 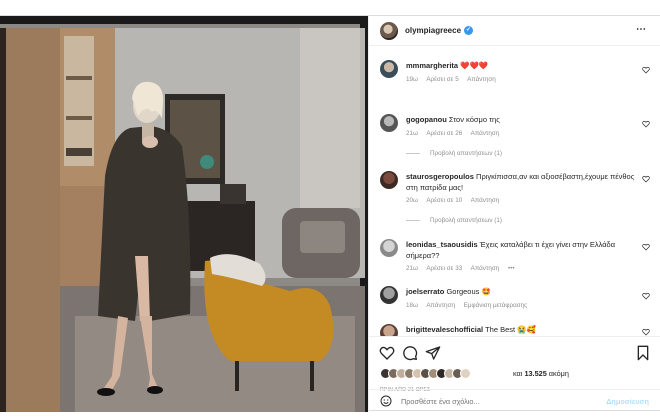 I want to click on add-comment-bar: Δημοσίευση, so click(x=514, y=400).